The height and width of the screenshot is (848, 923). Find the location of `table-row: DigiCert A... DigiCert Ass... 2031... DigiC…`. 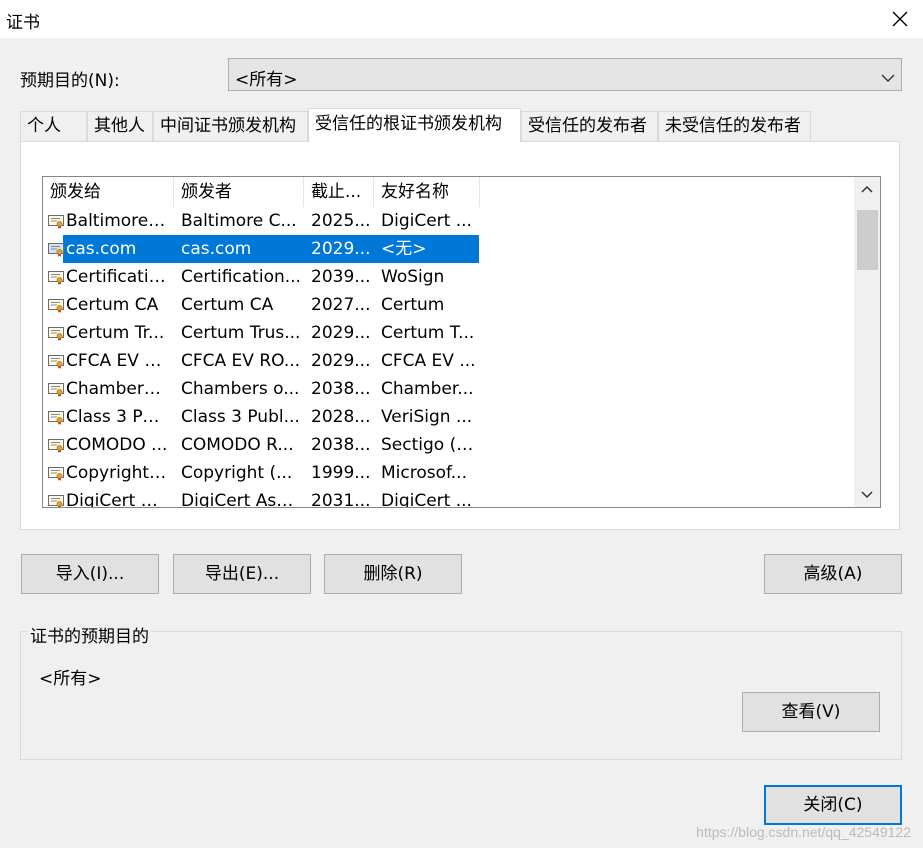

table-row: DigiCert A... DigiCert Ass... 2031... DigiC… is located at coordinates (449, 497).